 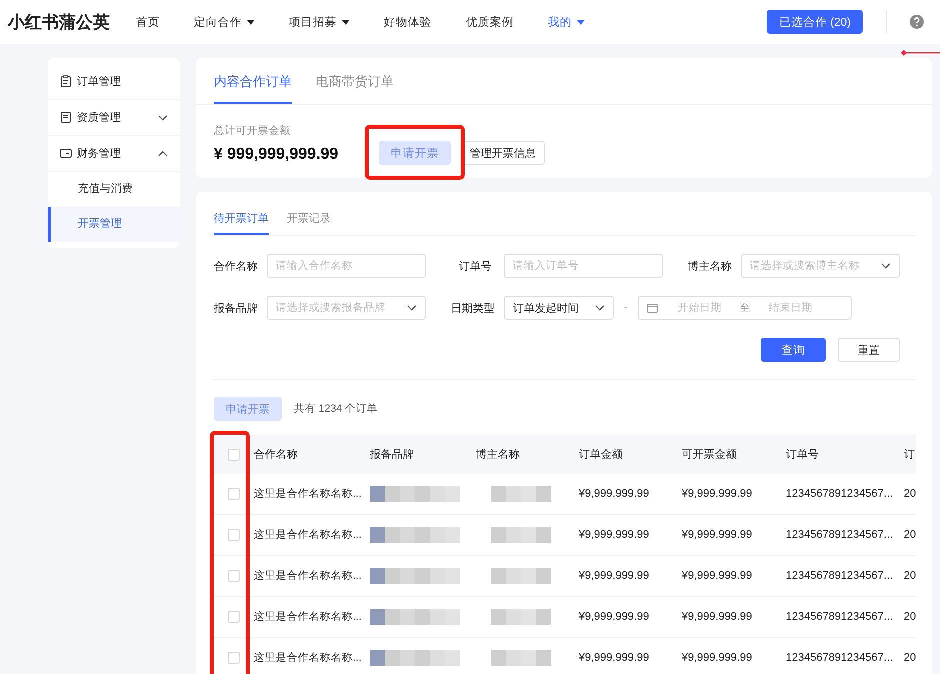 What do you see at coordinates (319, 22) in the screenshot?
I see `nav-item: 项目招募` at bounding box center [319, 22].